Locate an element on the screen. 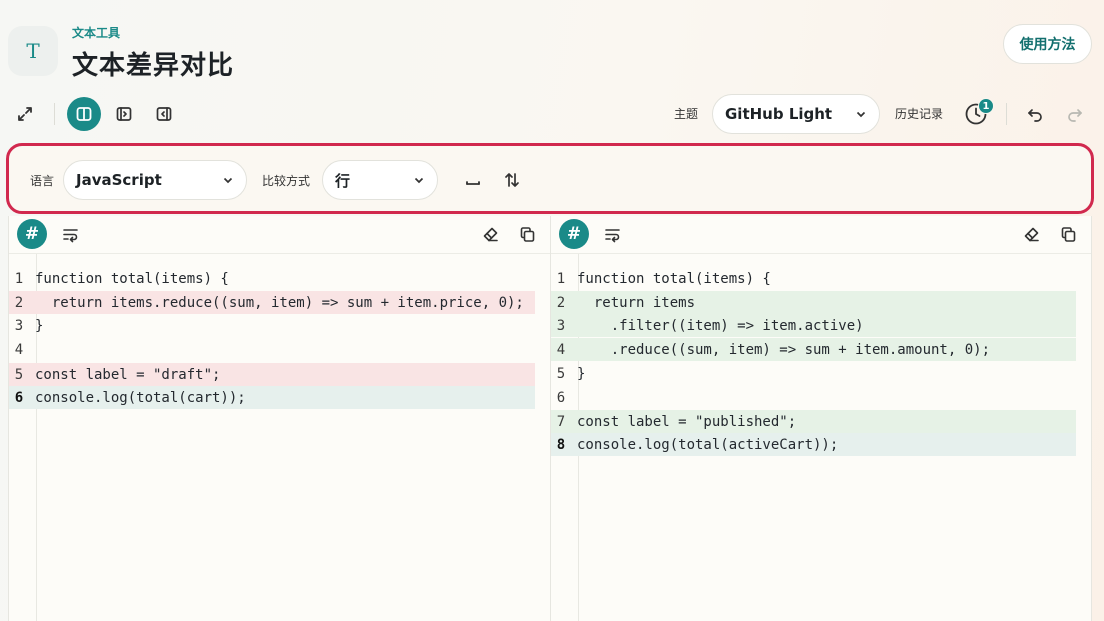  code-line: 5 } is located at coordinates (813, 373).